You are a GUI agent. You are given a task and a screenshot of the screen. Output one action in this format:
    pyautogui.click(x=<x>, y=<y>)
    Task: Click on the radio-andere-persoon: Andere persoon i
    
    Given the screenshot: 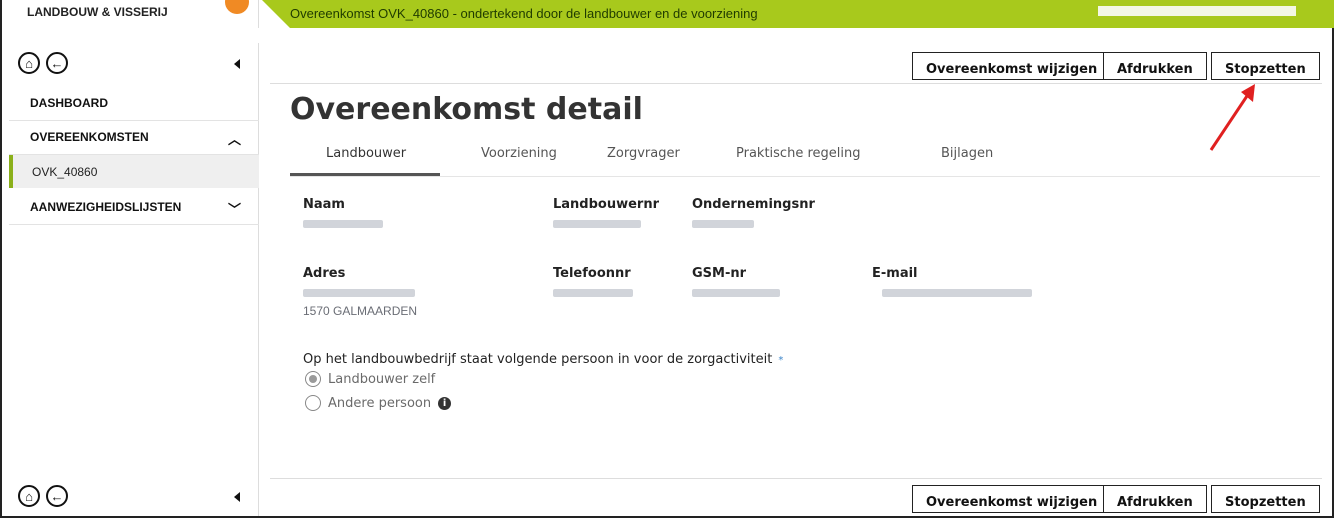 What is the action you would take?
    pyautogui.click(x=378, y=403)
    